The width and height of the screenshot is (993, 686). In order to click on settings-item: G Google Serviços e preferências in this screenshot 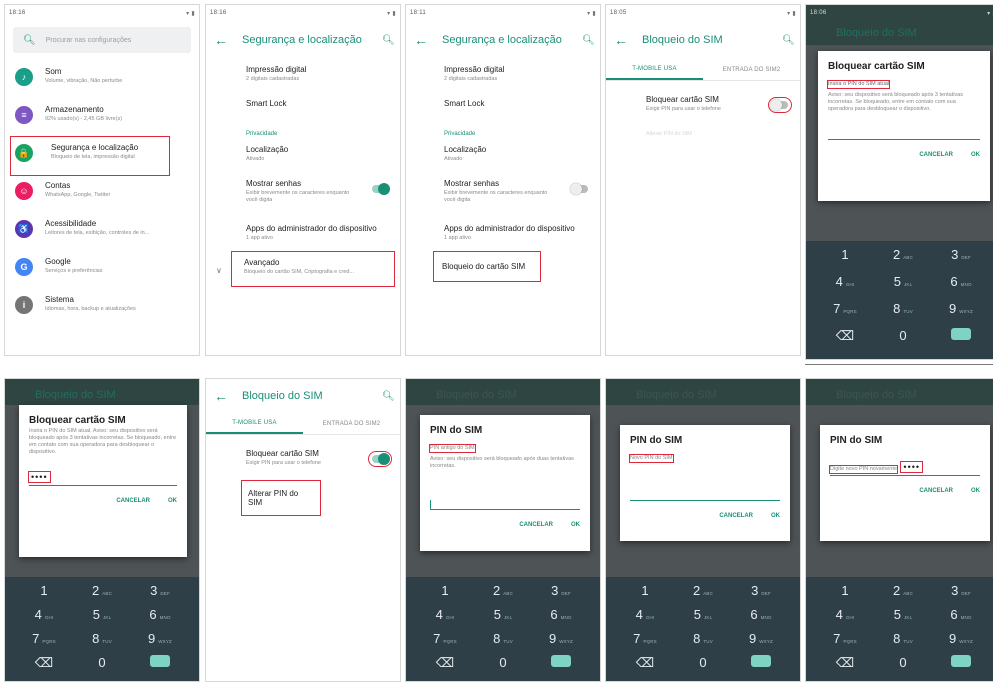, I will do `click(102, 270)`.